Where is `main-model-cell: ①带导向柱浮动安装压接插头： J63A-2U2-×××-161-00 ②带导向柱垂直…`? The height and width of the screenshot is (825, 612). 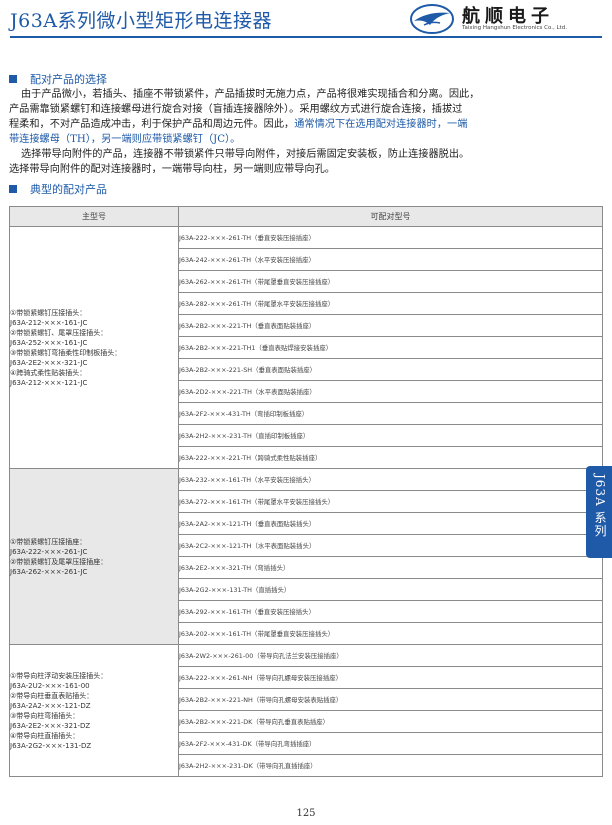 main-model-cell: ①带导向柱浮动安装压接插头： J63A-2U2-×××-161-00 ②带导向柱垂直… is located at coordinates (94, 710).